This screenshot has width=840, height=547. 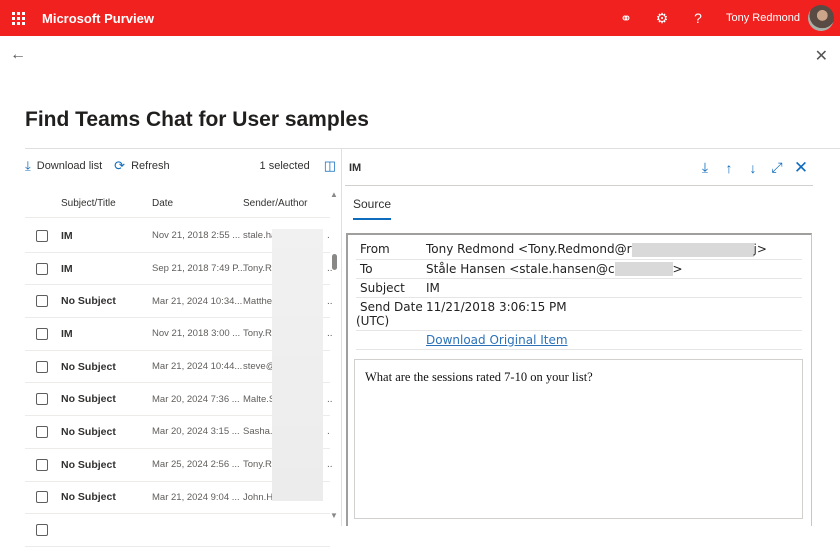 I want to click on detail-header: IM ⤓ ↑ ↓ ⤢ ✕, so click(x=579, y=168).